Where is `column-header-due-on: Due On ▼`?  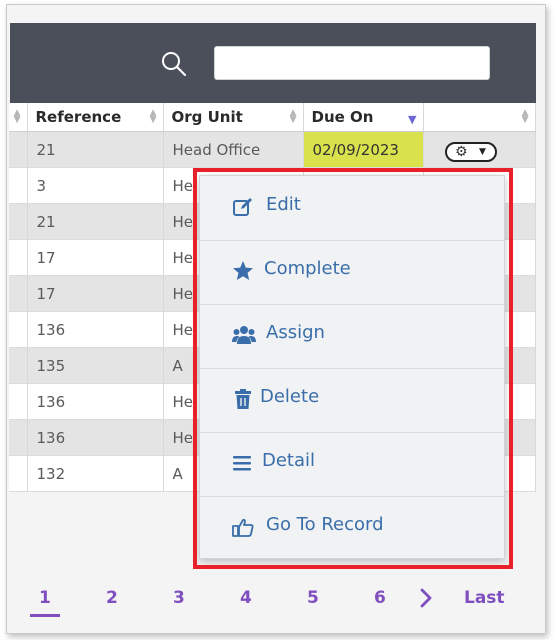 column-header-due-on: Due On ▼ is located at coordinates (363, 117).